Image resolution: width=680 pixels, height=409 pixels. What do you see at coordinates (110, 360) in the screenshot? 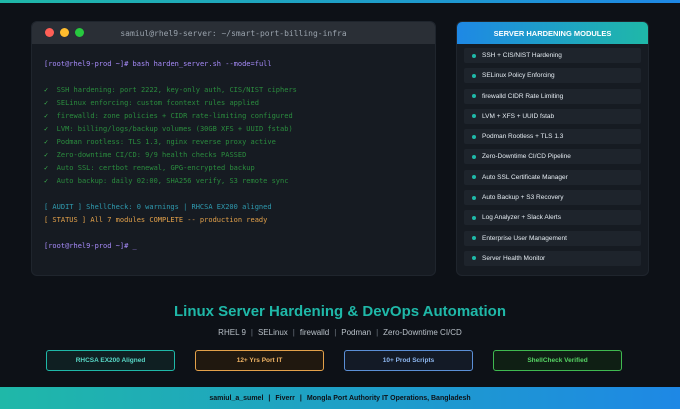
I see `badge-rhcsa: RHCSA EX200 Aligned` at bounding box center [110, 360].